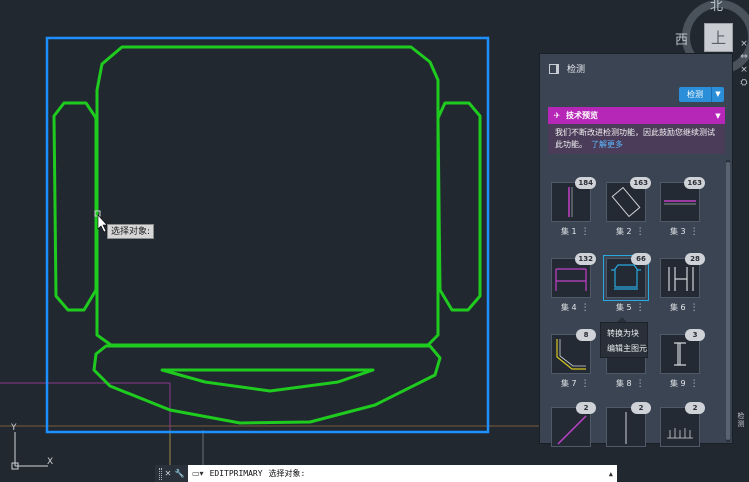 The height and width of the screenshot is (482, 749). I want to click on set-count-badge: 3, so click(695, 335).